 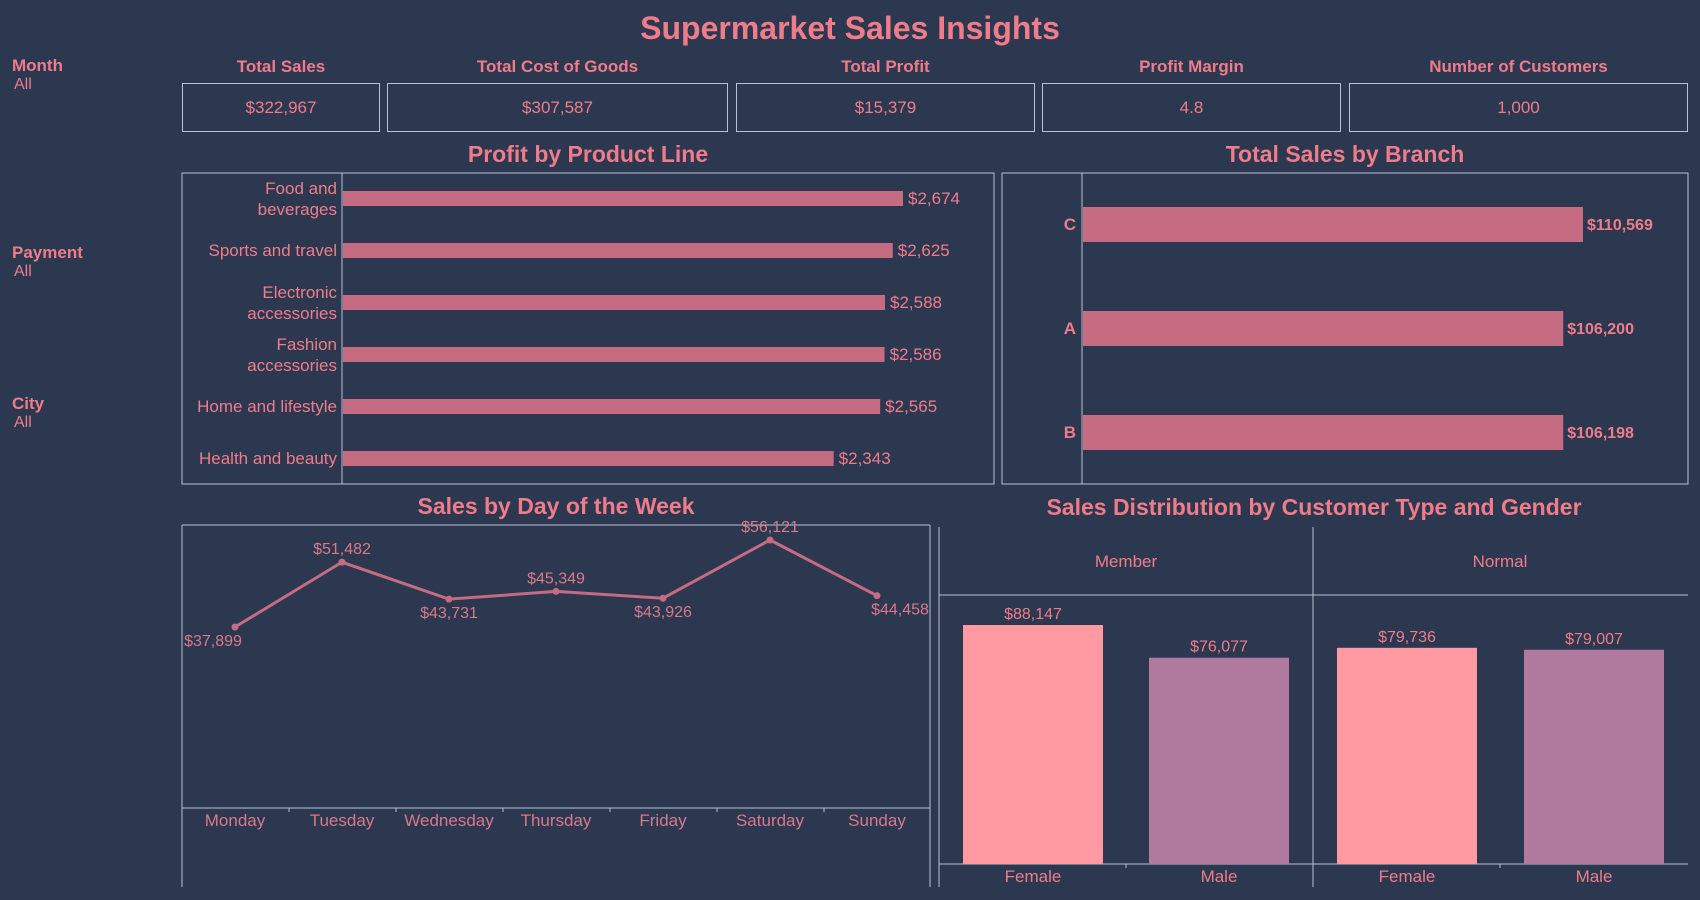 What do you see at coordinates (770, 527) in the screenshot?
I see `day-value-label: $56,121` at bounding box center [770, 527].